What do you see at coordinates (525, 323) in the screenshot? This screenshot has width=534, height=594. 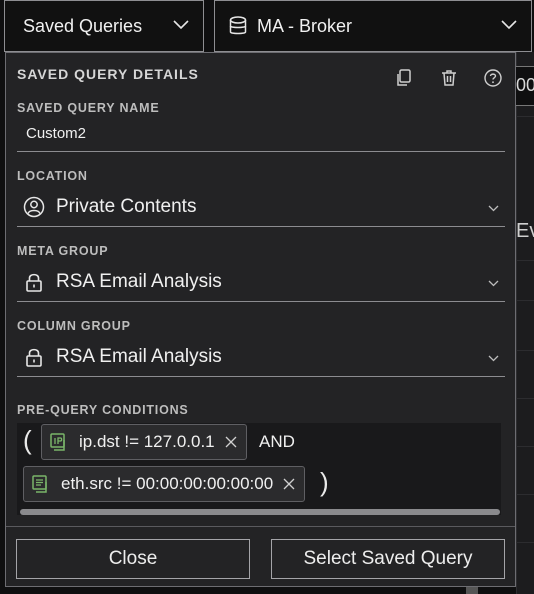 I see `background-panel` at bounding box center [525, 323].